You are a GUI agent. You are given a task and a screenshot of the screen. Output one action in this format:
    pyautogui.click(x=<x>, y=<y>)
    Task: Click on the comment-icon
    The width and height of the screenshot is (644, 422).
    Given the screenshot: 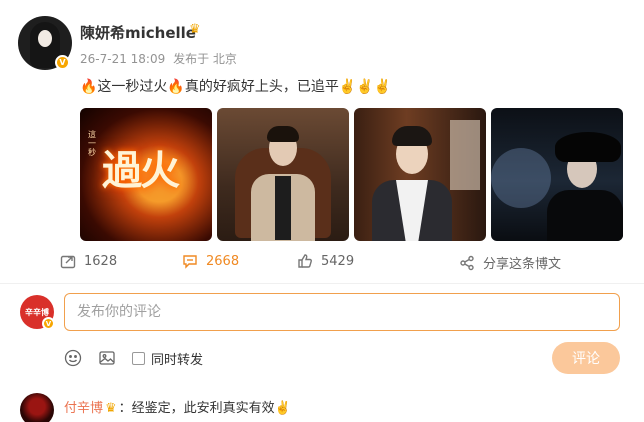 What is the action you would take?
    pyautogui.click(x=190, y=262)
    